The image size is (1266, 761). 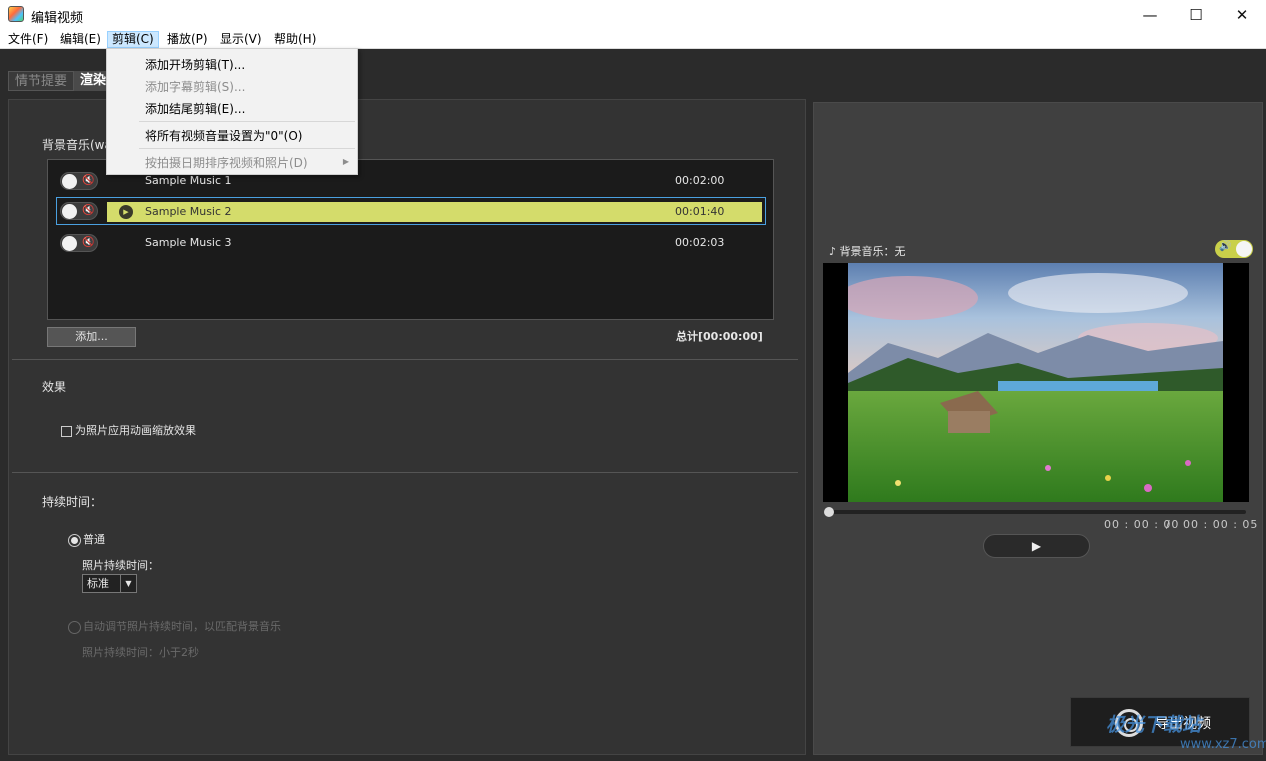 I want to click on music-row: 🔇 Sample Music 3 00:02:03, so click(x=410, y=243).